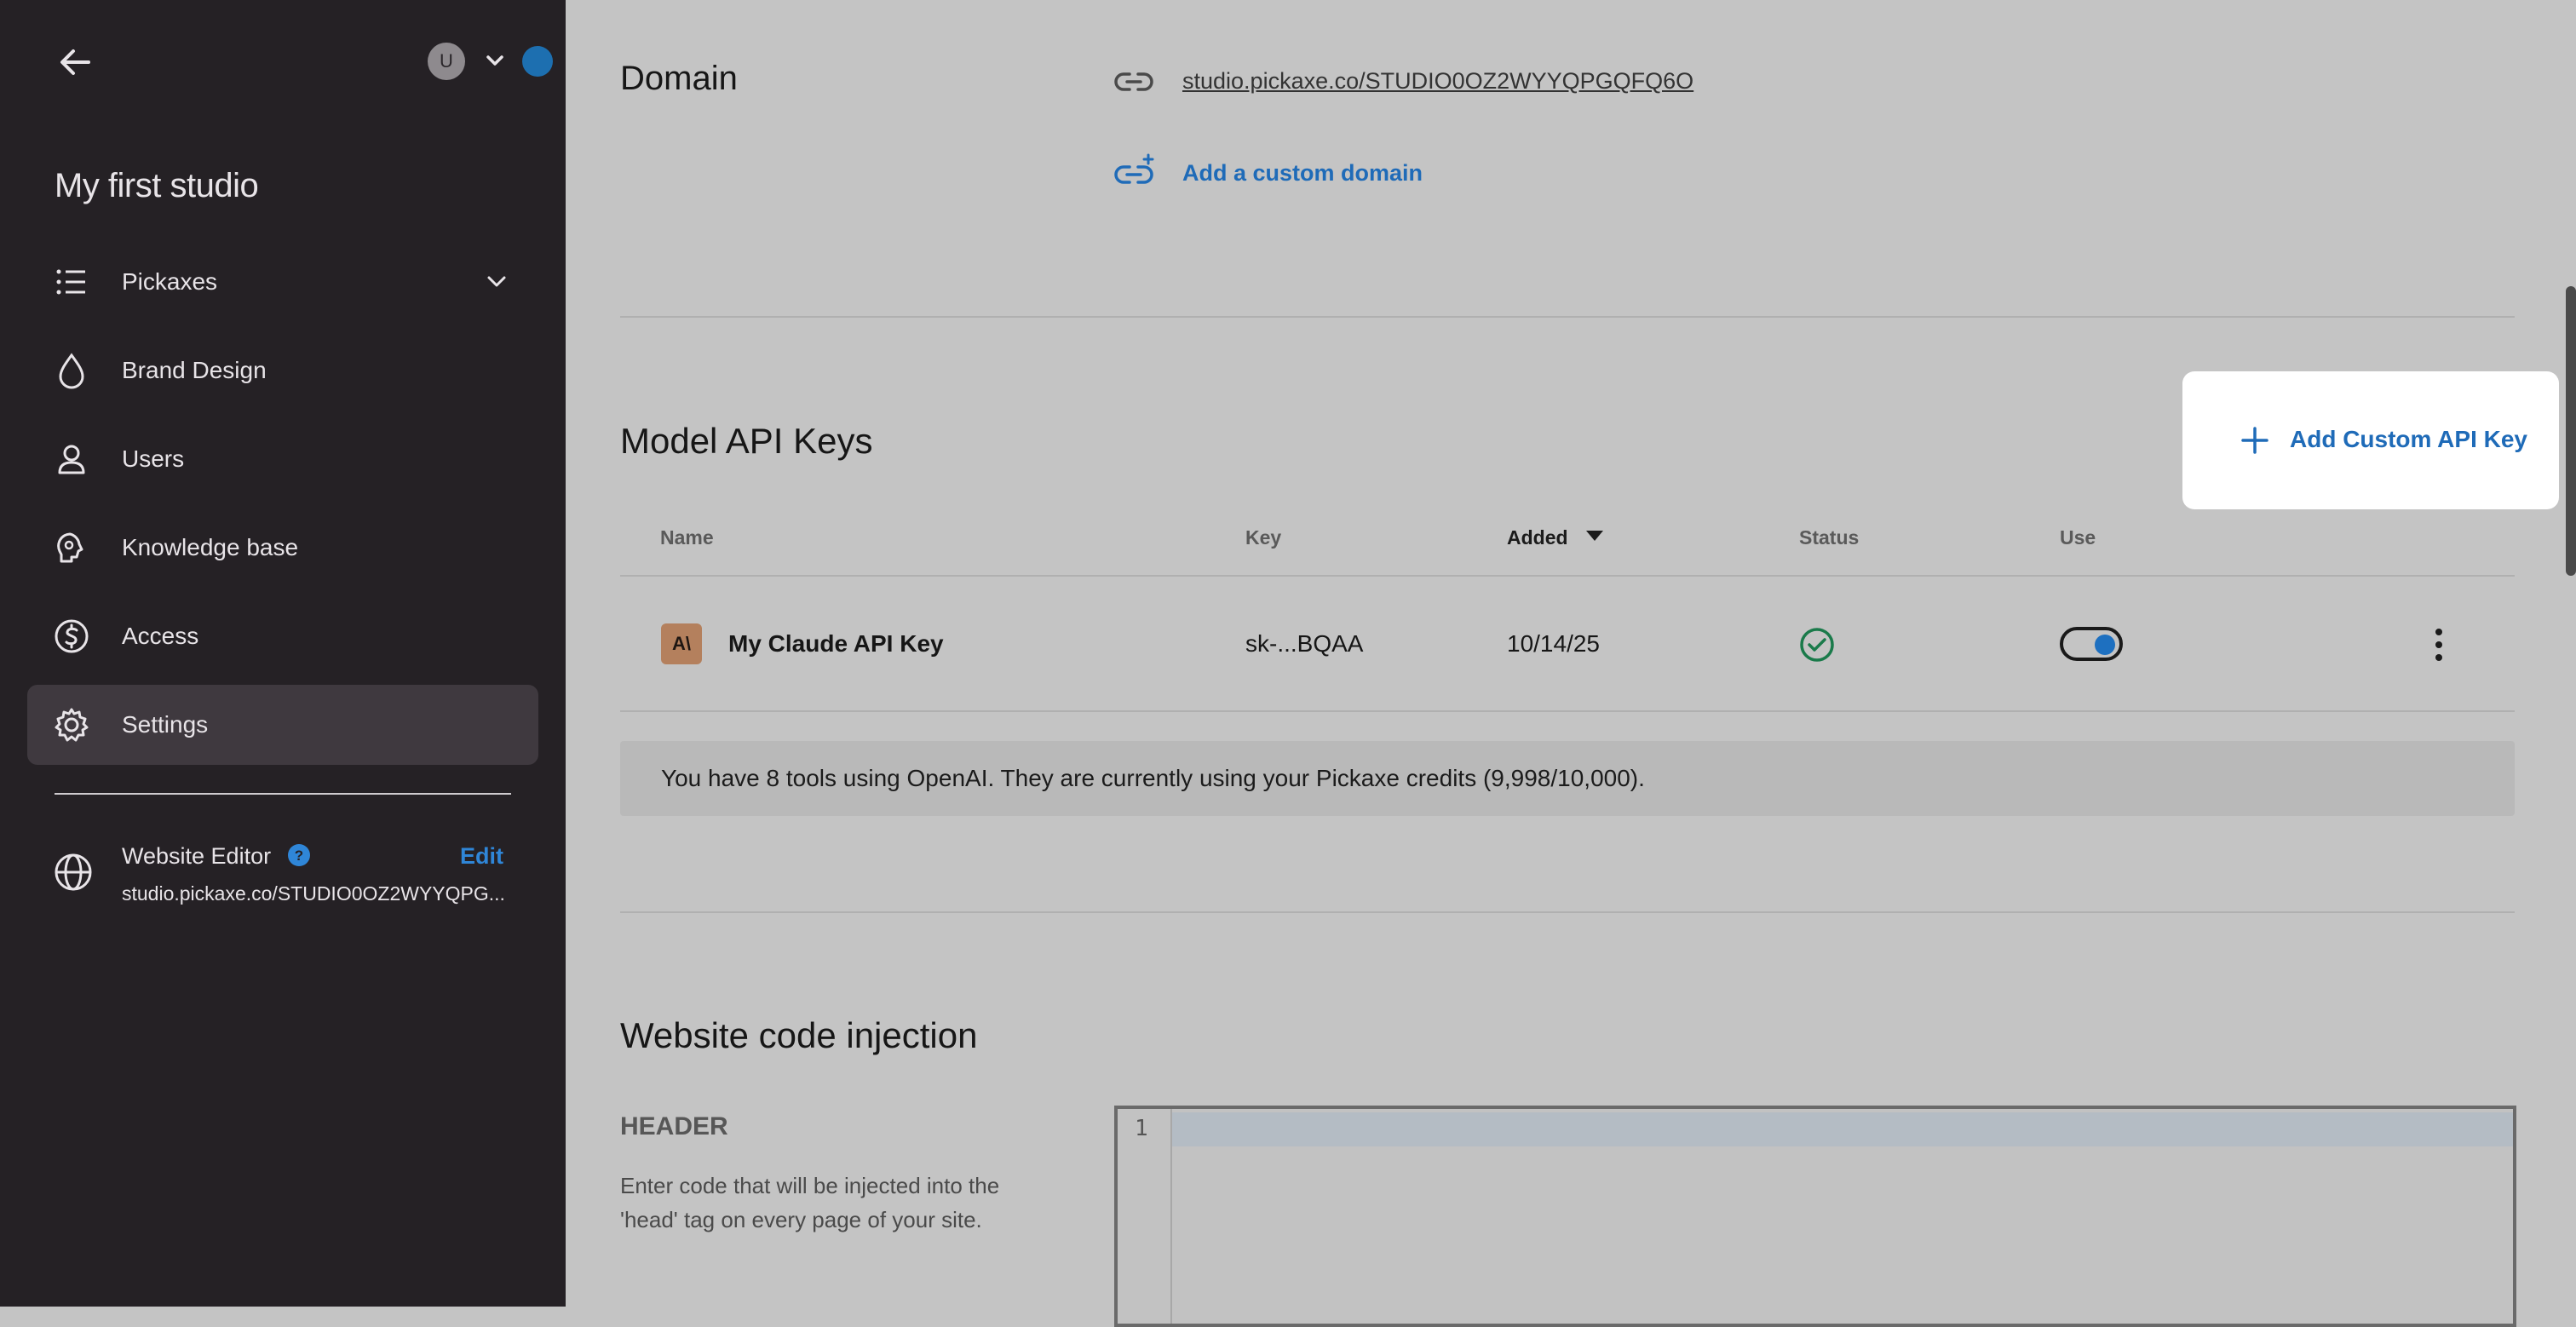 The width and height of the screenshot is (2576, 1327). Describe the element at coordinates (1263, 537) in the screenshot. I see `column-header-key: Key` at that location.